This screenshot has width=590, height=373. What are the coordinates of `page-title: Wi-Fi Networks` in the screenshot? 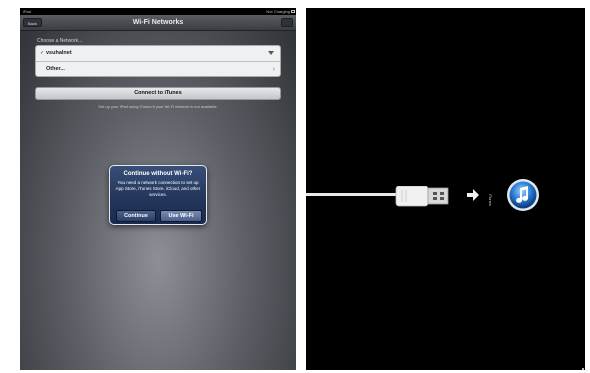 It's located at (158, 22).